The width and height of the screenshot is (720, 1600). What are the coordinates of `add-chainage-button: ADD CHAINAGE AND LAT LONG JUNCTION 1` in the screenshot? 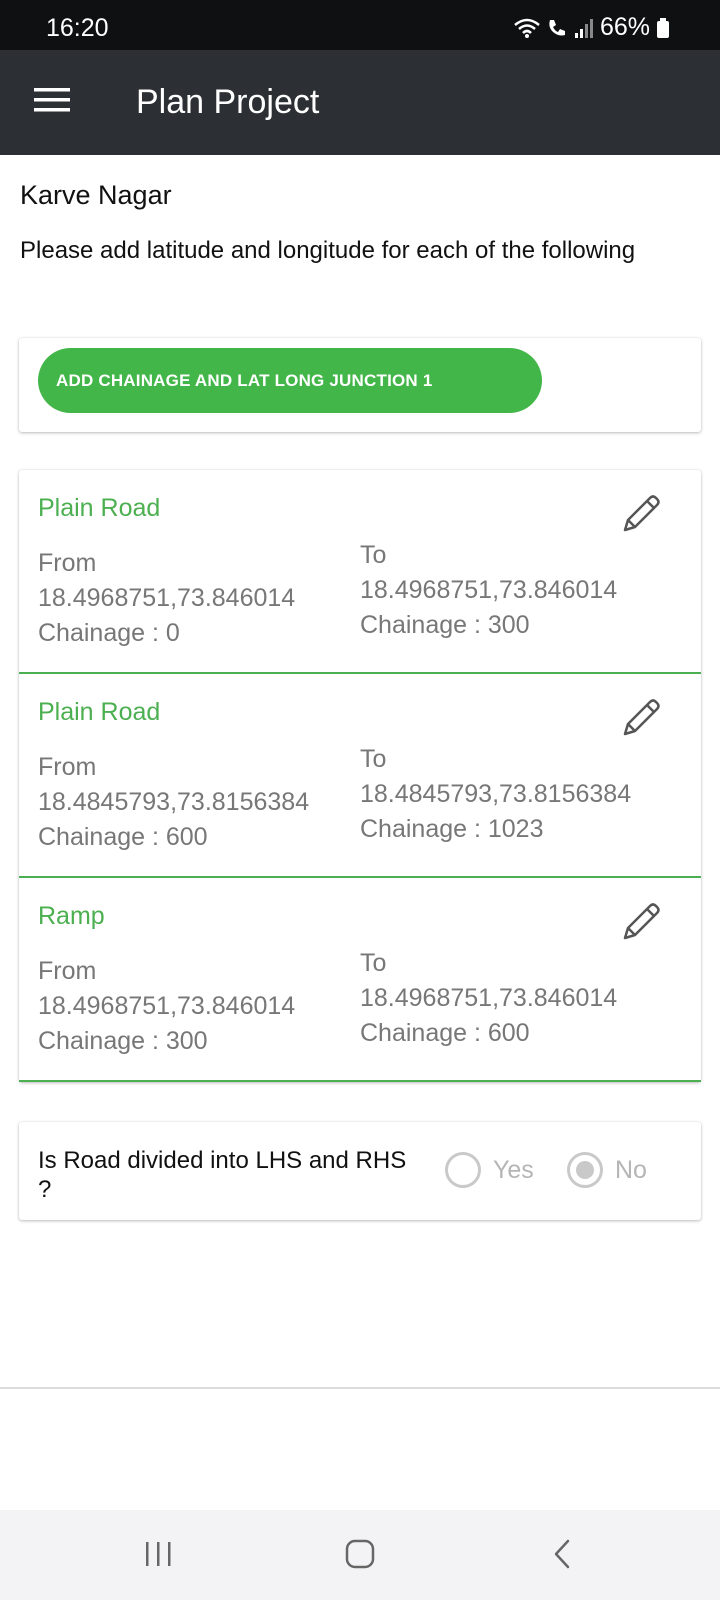 It's located at (290, 380).